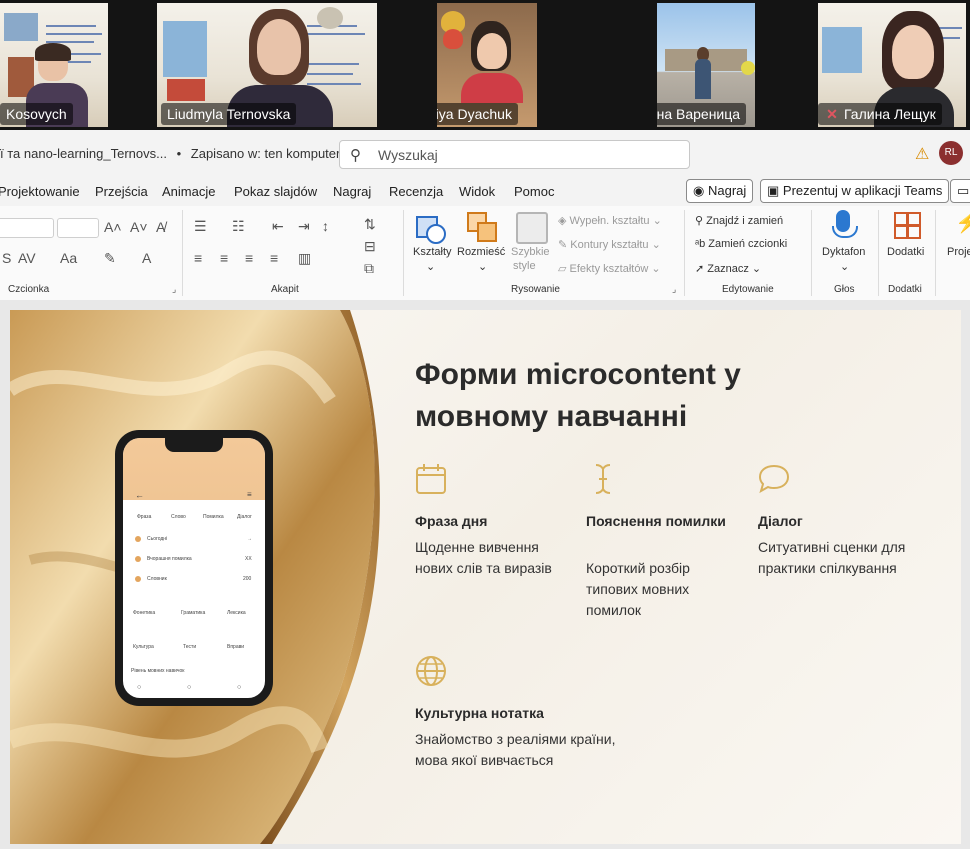  Describe the element at coordinates (169, 559) in the screenshot. I see `phone-row-label: Вчорашня помилка` at that location.